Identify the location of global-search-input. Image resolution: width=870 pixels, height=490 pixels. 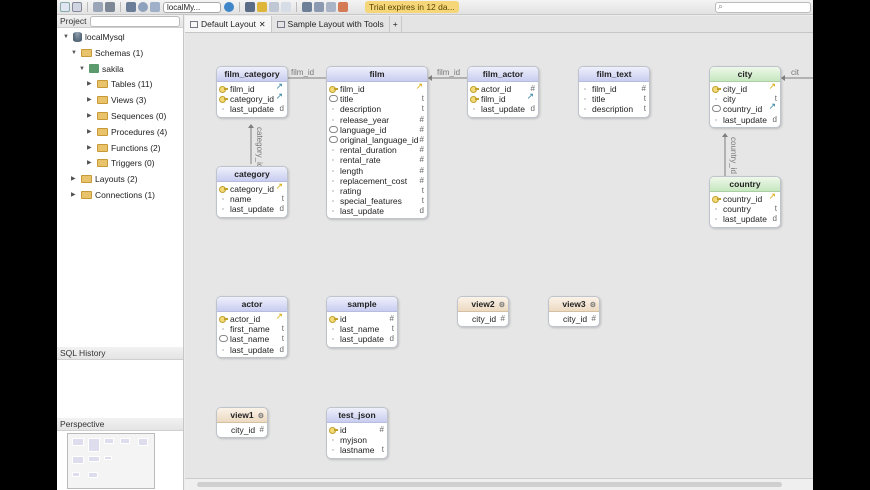
(763, 7).